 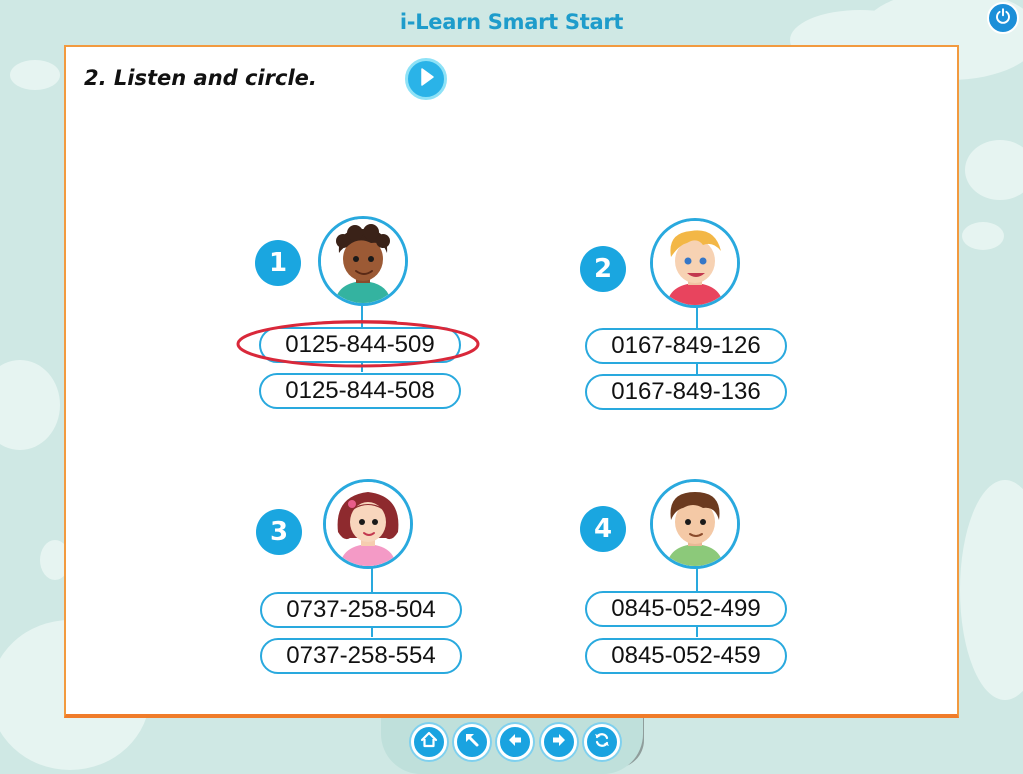 What do you see at coordinates (361, 610) in the screenshot?
I see `phone-option: 0737-258-504` at bounding box center [361, 610].